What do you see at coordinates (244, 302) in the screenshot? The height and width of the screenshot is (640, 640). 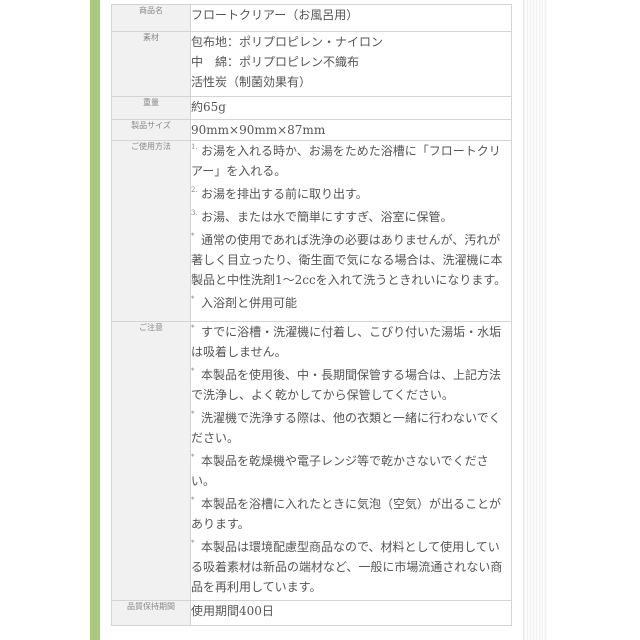 I see `list-item: * 入浴剤と併用可能` at bounding box center [244, 302].